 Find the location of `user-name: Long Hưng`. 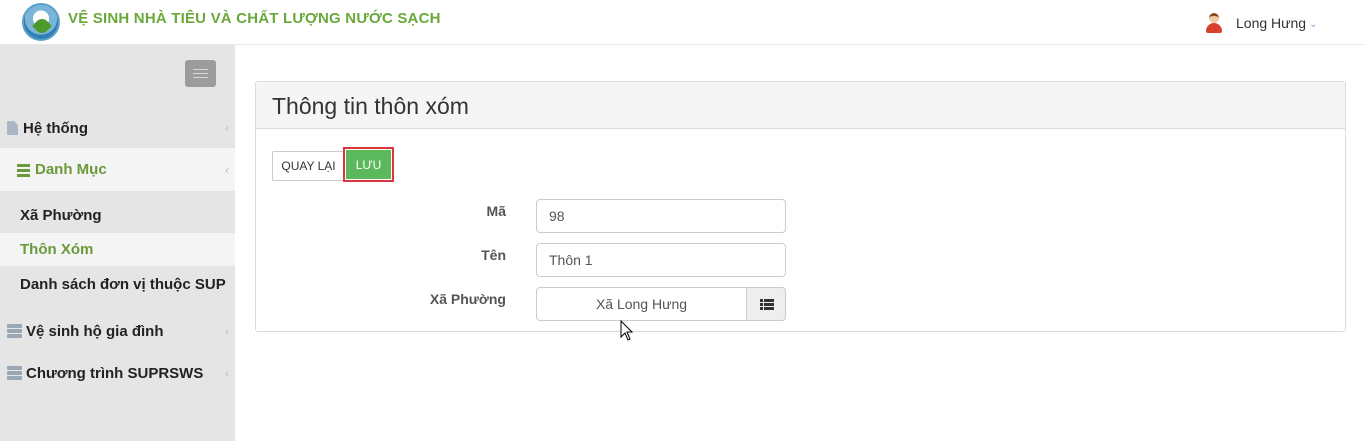

user-name: Long Hưng is located at coordinates (1271, 23).